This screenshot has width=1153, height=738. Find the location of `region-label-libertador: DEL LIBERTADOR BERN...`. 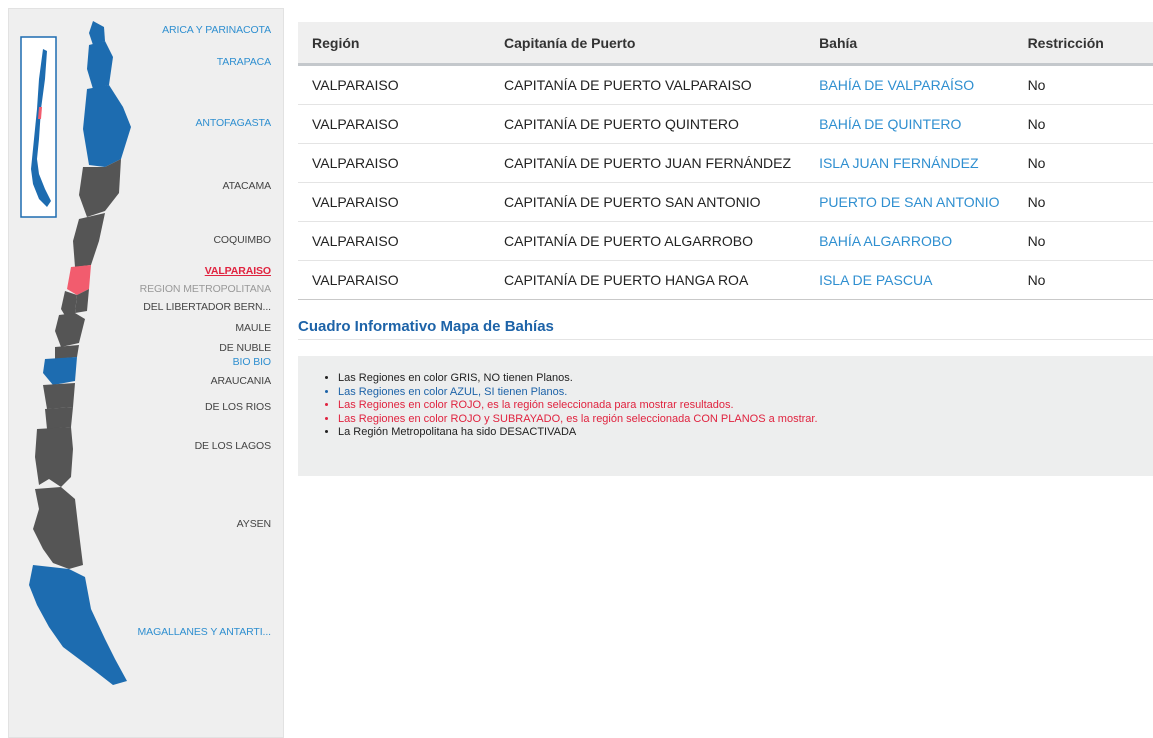

region-label-libertador: DEL LIBERTADOR BERN... is located at coordinates (207, 307).